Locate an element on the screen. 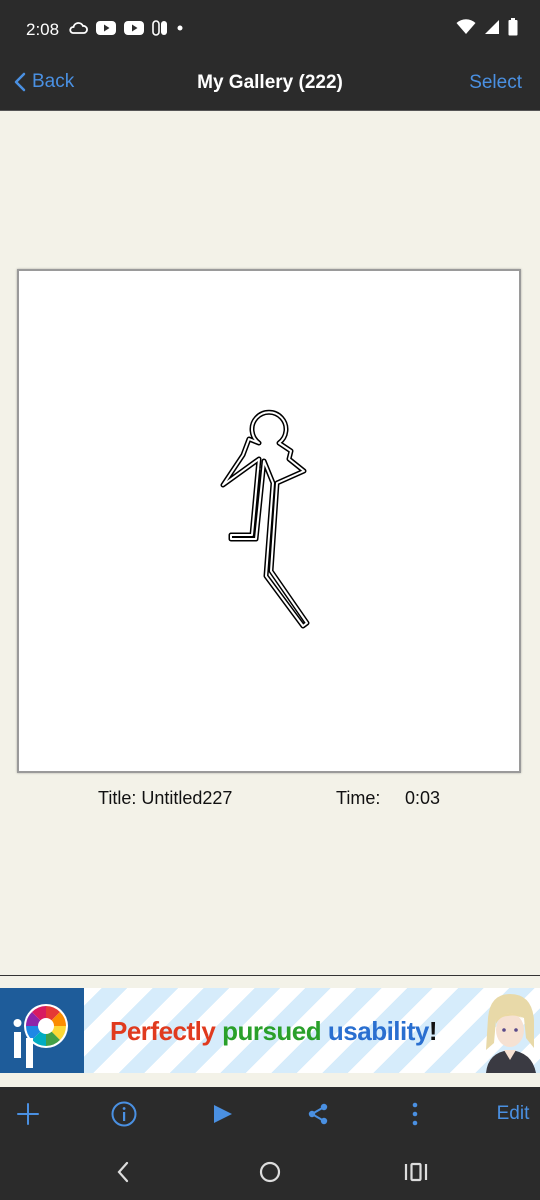  switch-icon is located at coordinates (159, 28).